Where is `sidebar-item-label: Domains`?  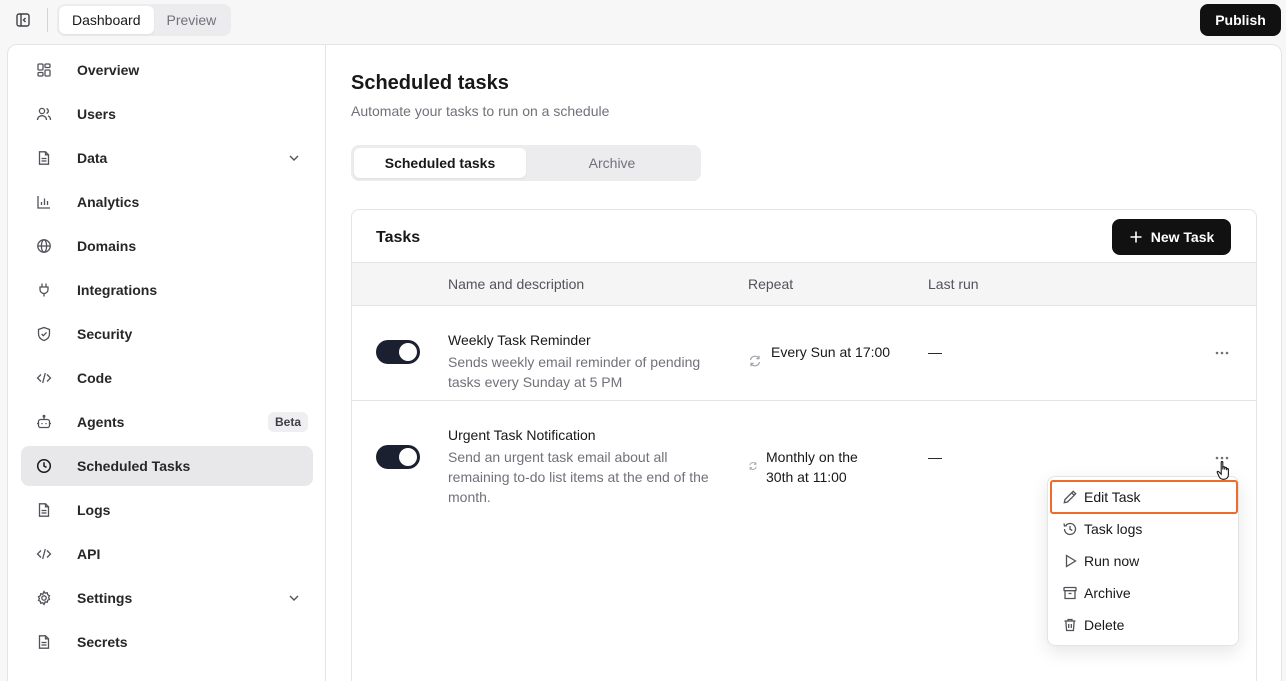 sidebar-item-label: Domains is located at coordinates (107, 246).